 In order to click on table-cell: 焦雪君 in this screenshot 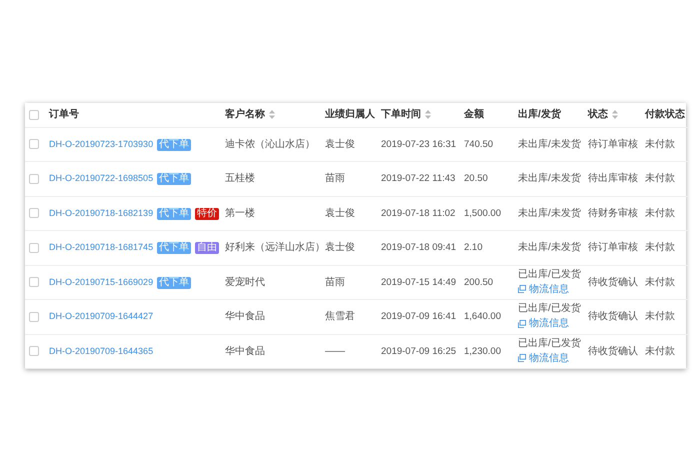, I will do `click(340, 316)`.